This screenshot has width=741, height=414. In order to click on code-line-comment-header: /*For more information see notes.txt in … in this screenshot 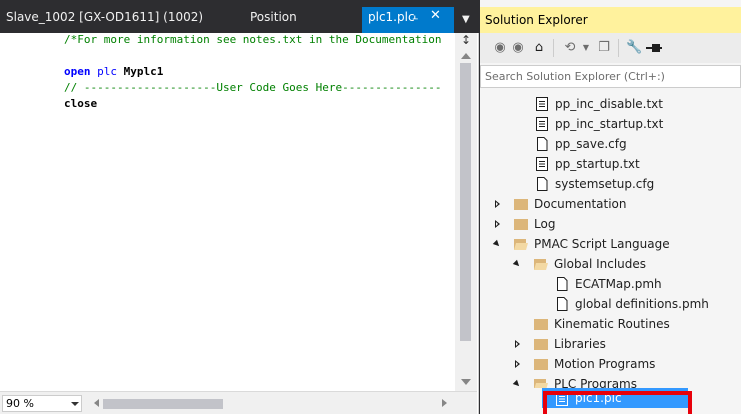, I will do `click(253, 39)`.